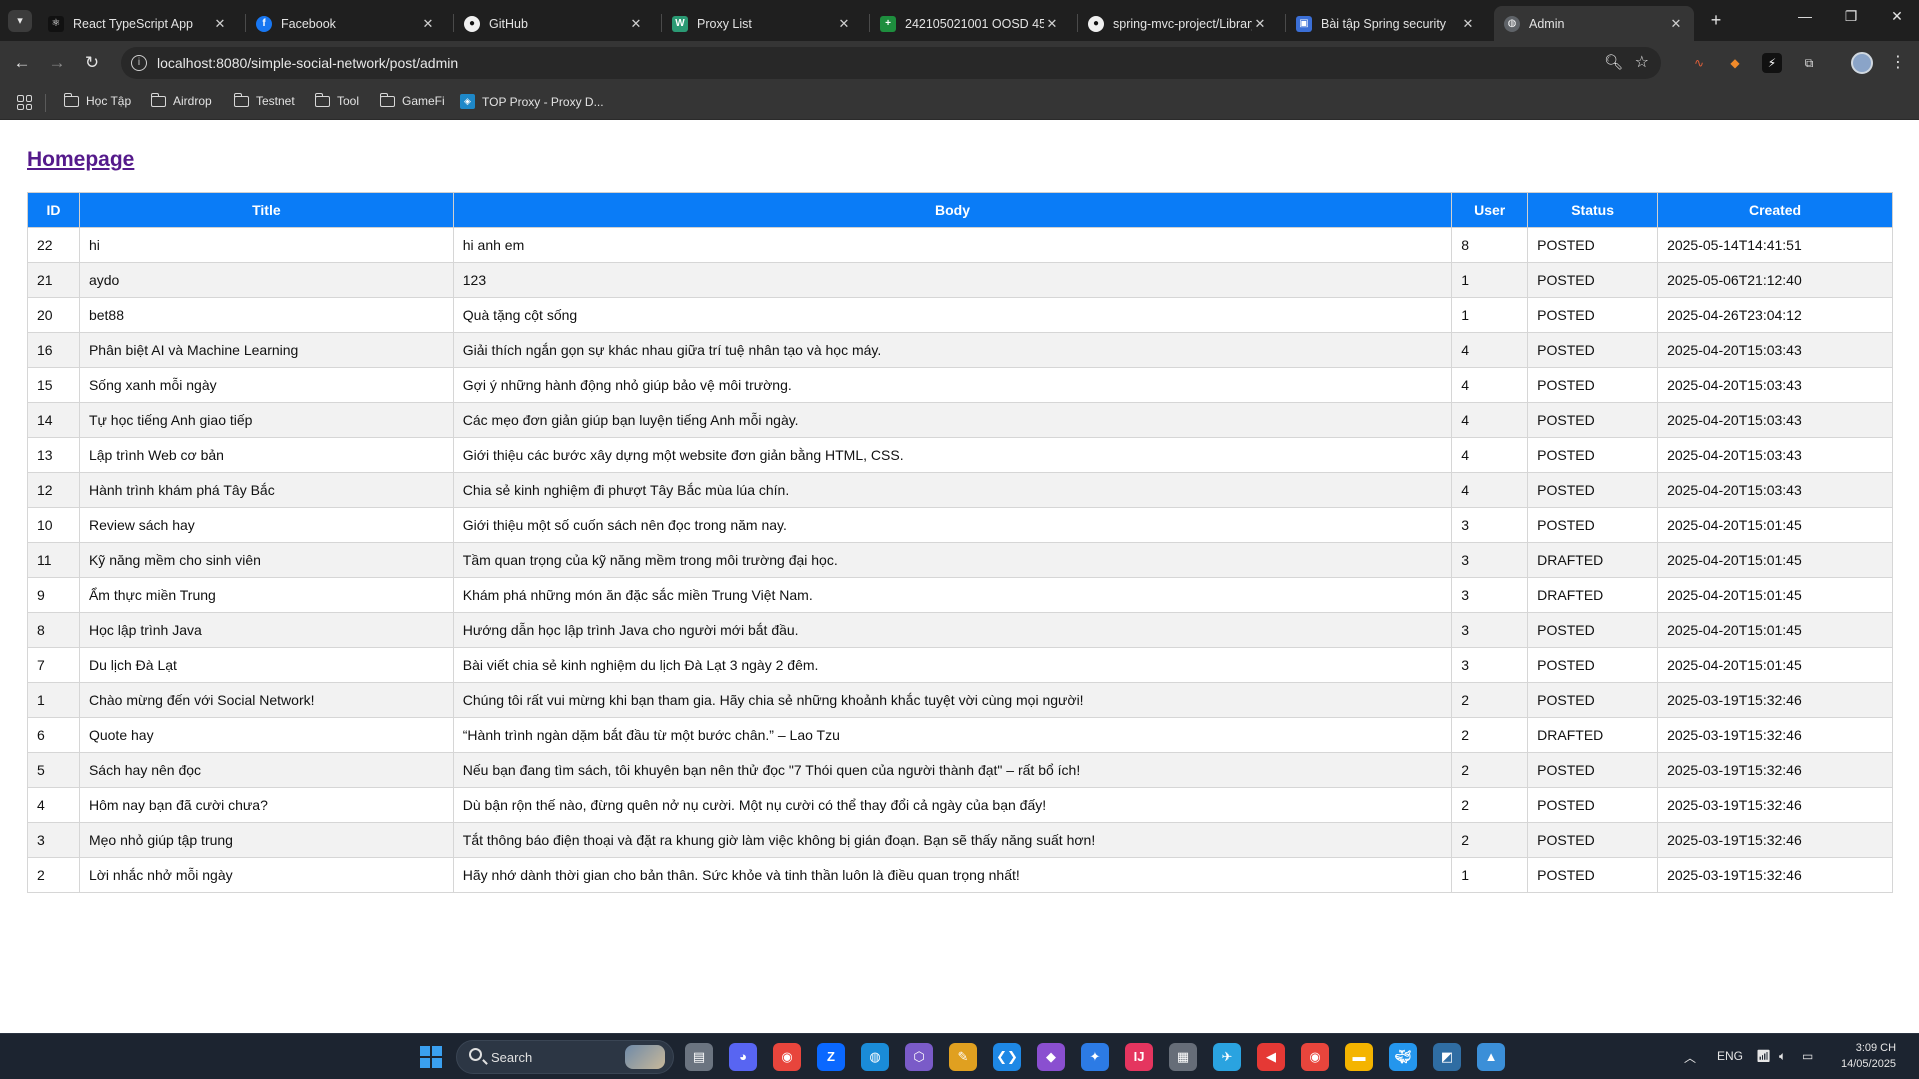 The width and height of the screenshot is (1919, 1079). What do you see at coordinates (787, 1057) in the screenshot?
I see `chrome-icon: ◉` at bounding box center [787, 1057].